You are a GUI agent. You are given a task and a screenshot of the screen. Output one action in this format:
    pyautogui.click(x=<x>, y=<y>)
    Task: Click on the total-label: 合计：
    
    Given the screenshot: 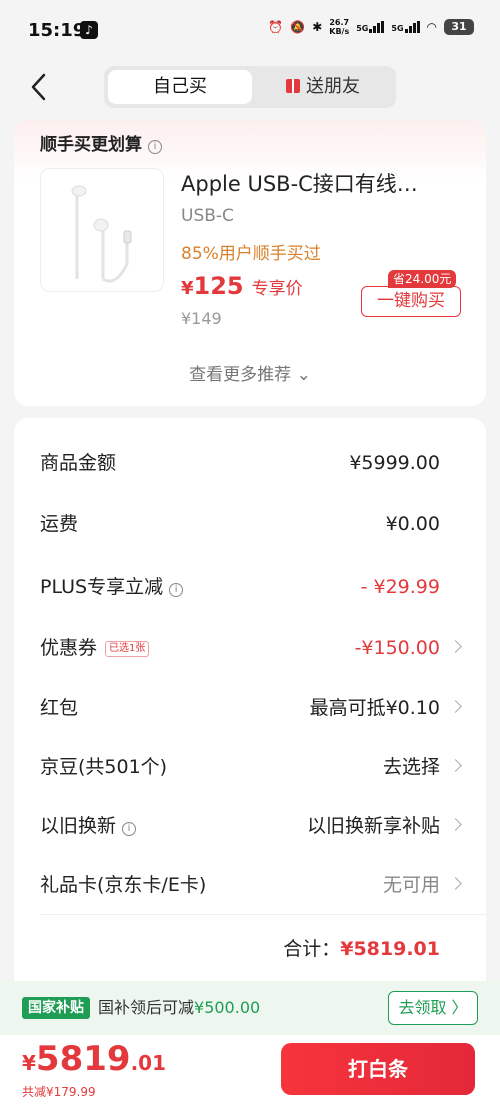 What is the action you would take?
    pyautogui.click(x=312, y=949)
    